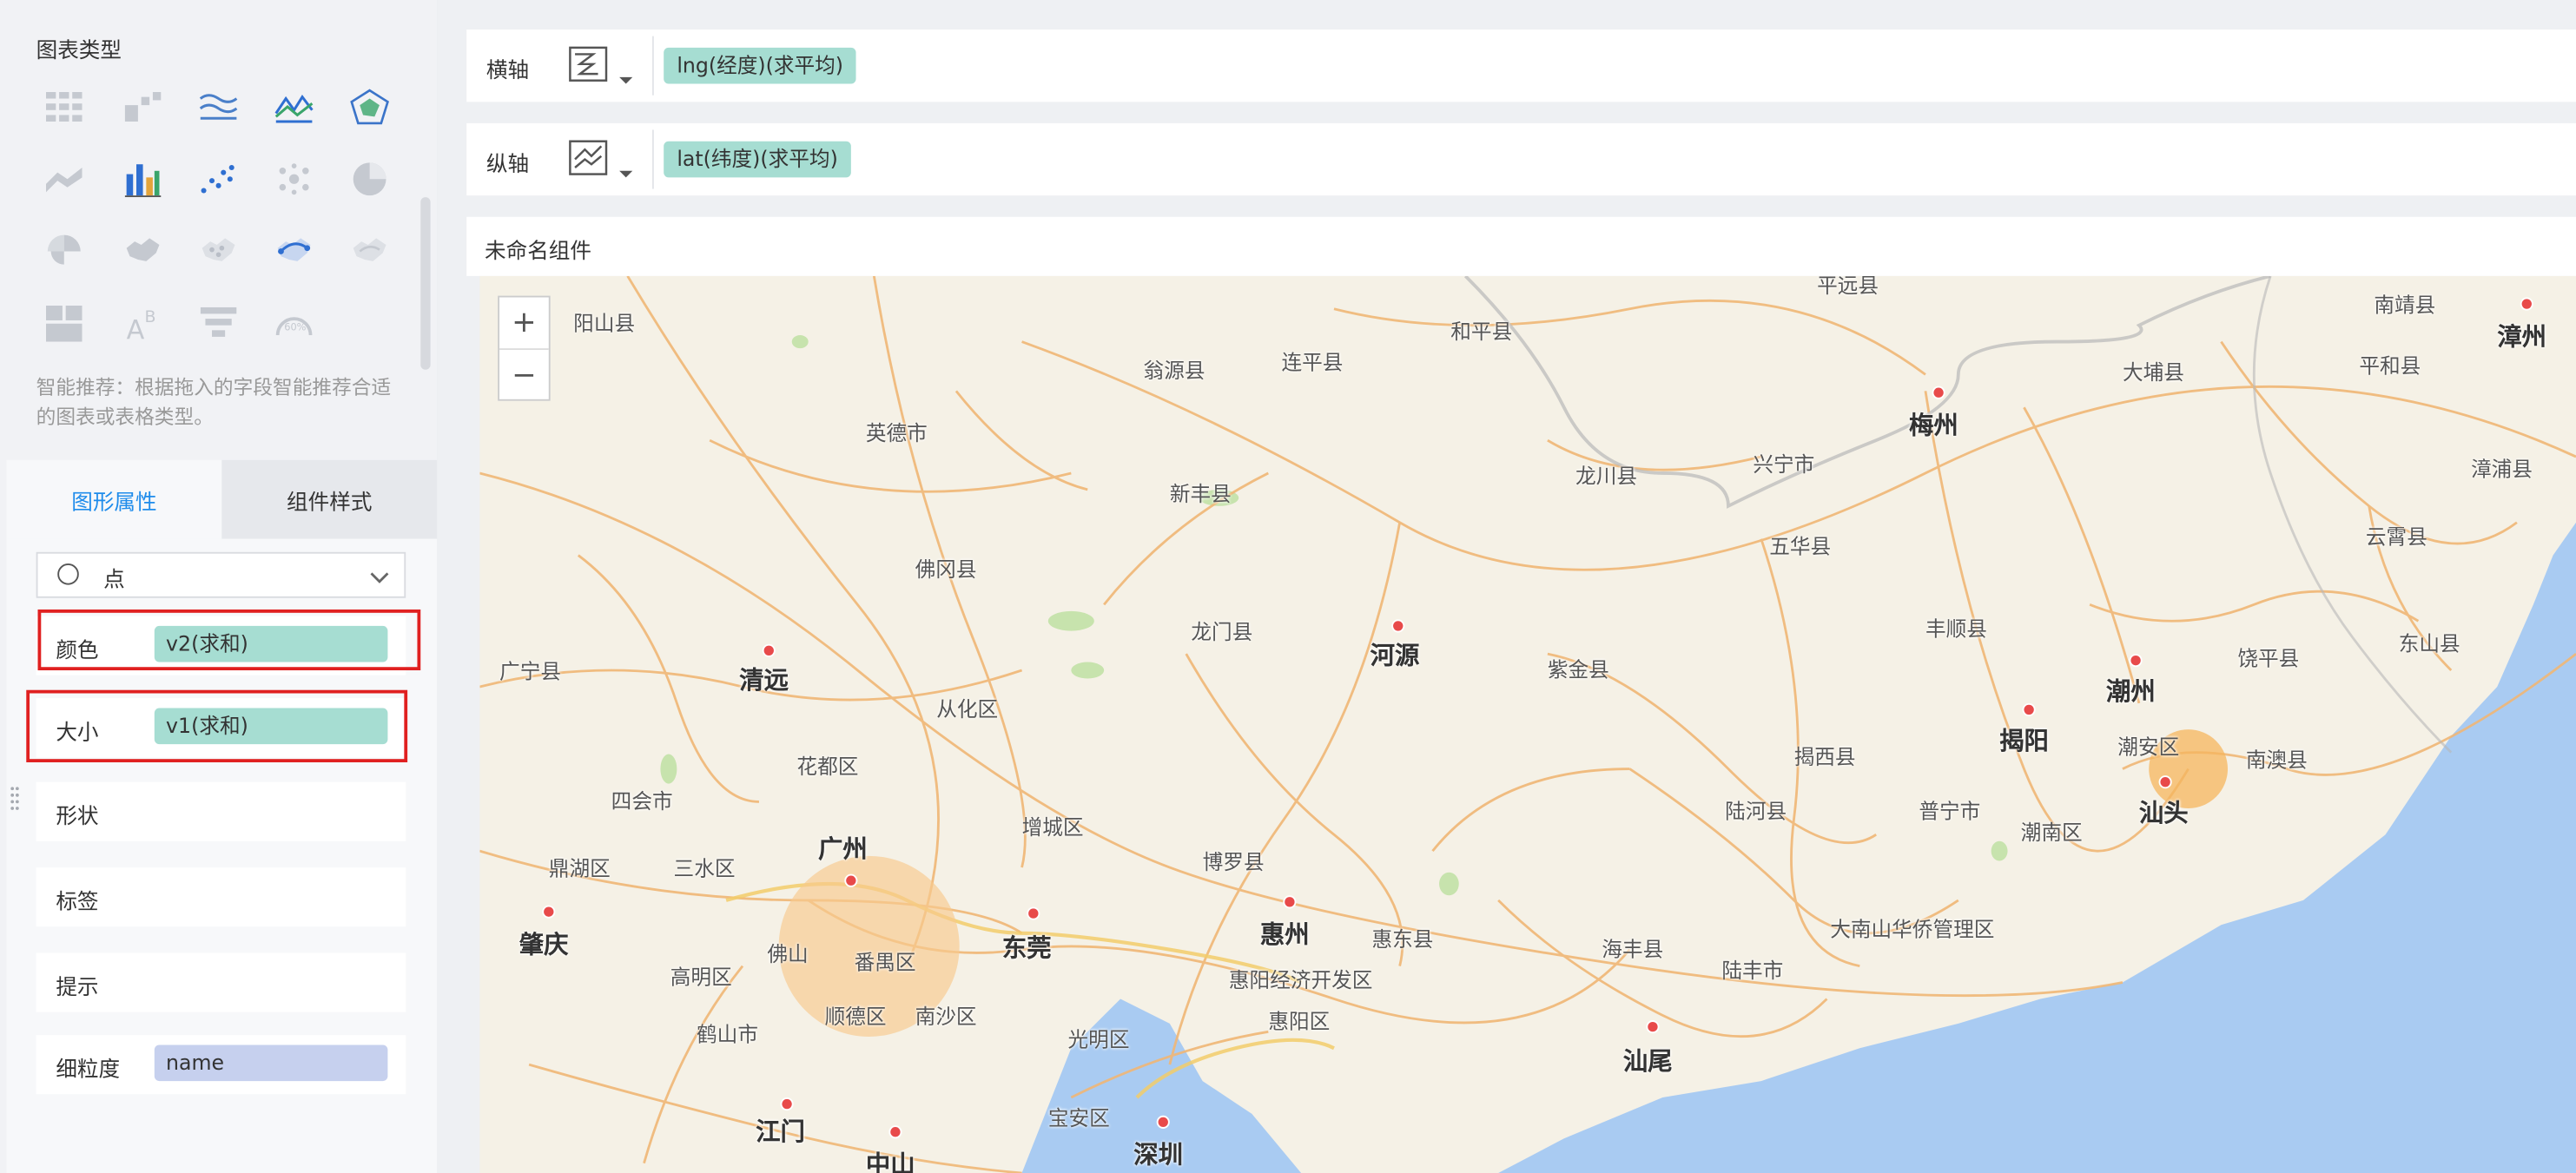 This screenshot has height=1173, width=2576. Describe the element at coordinates (946, 569) in the screenshot. I see `place-label: 佛冈县` at that location.